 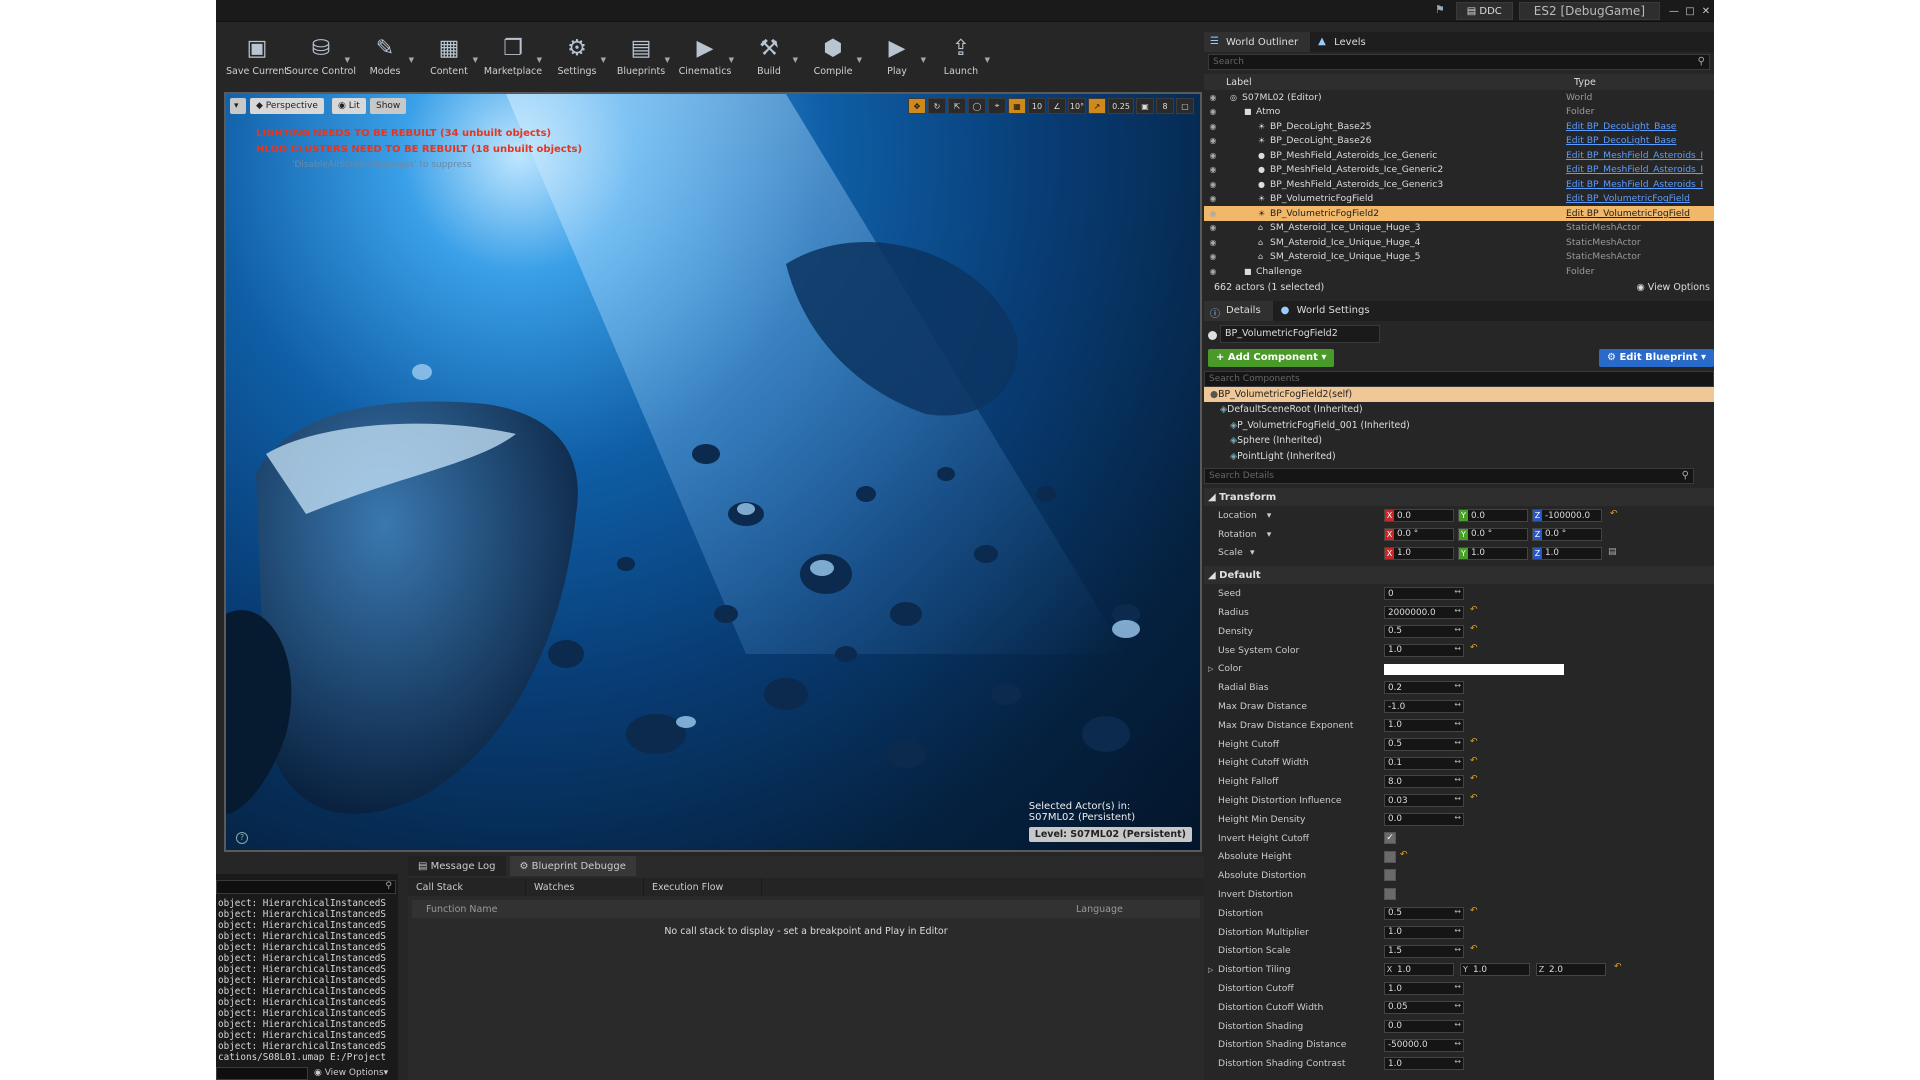 I want to click on tab-call-stack: Call Stack, so click(x=467, y=887).